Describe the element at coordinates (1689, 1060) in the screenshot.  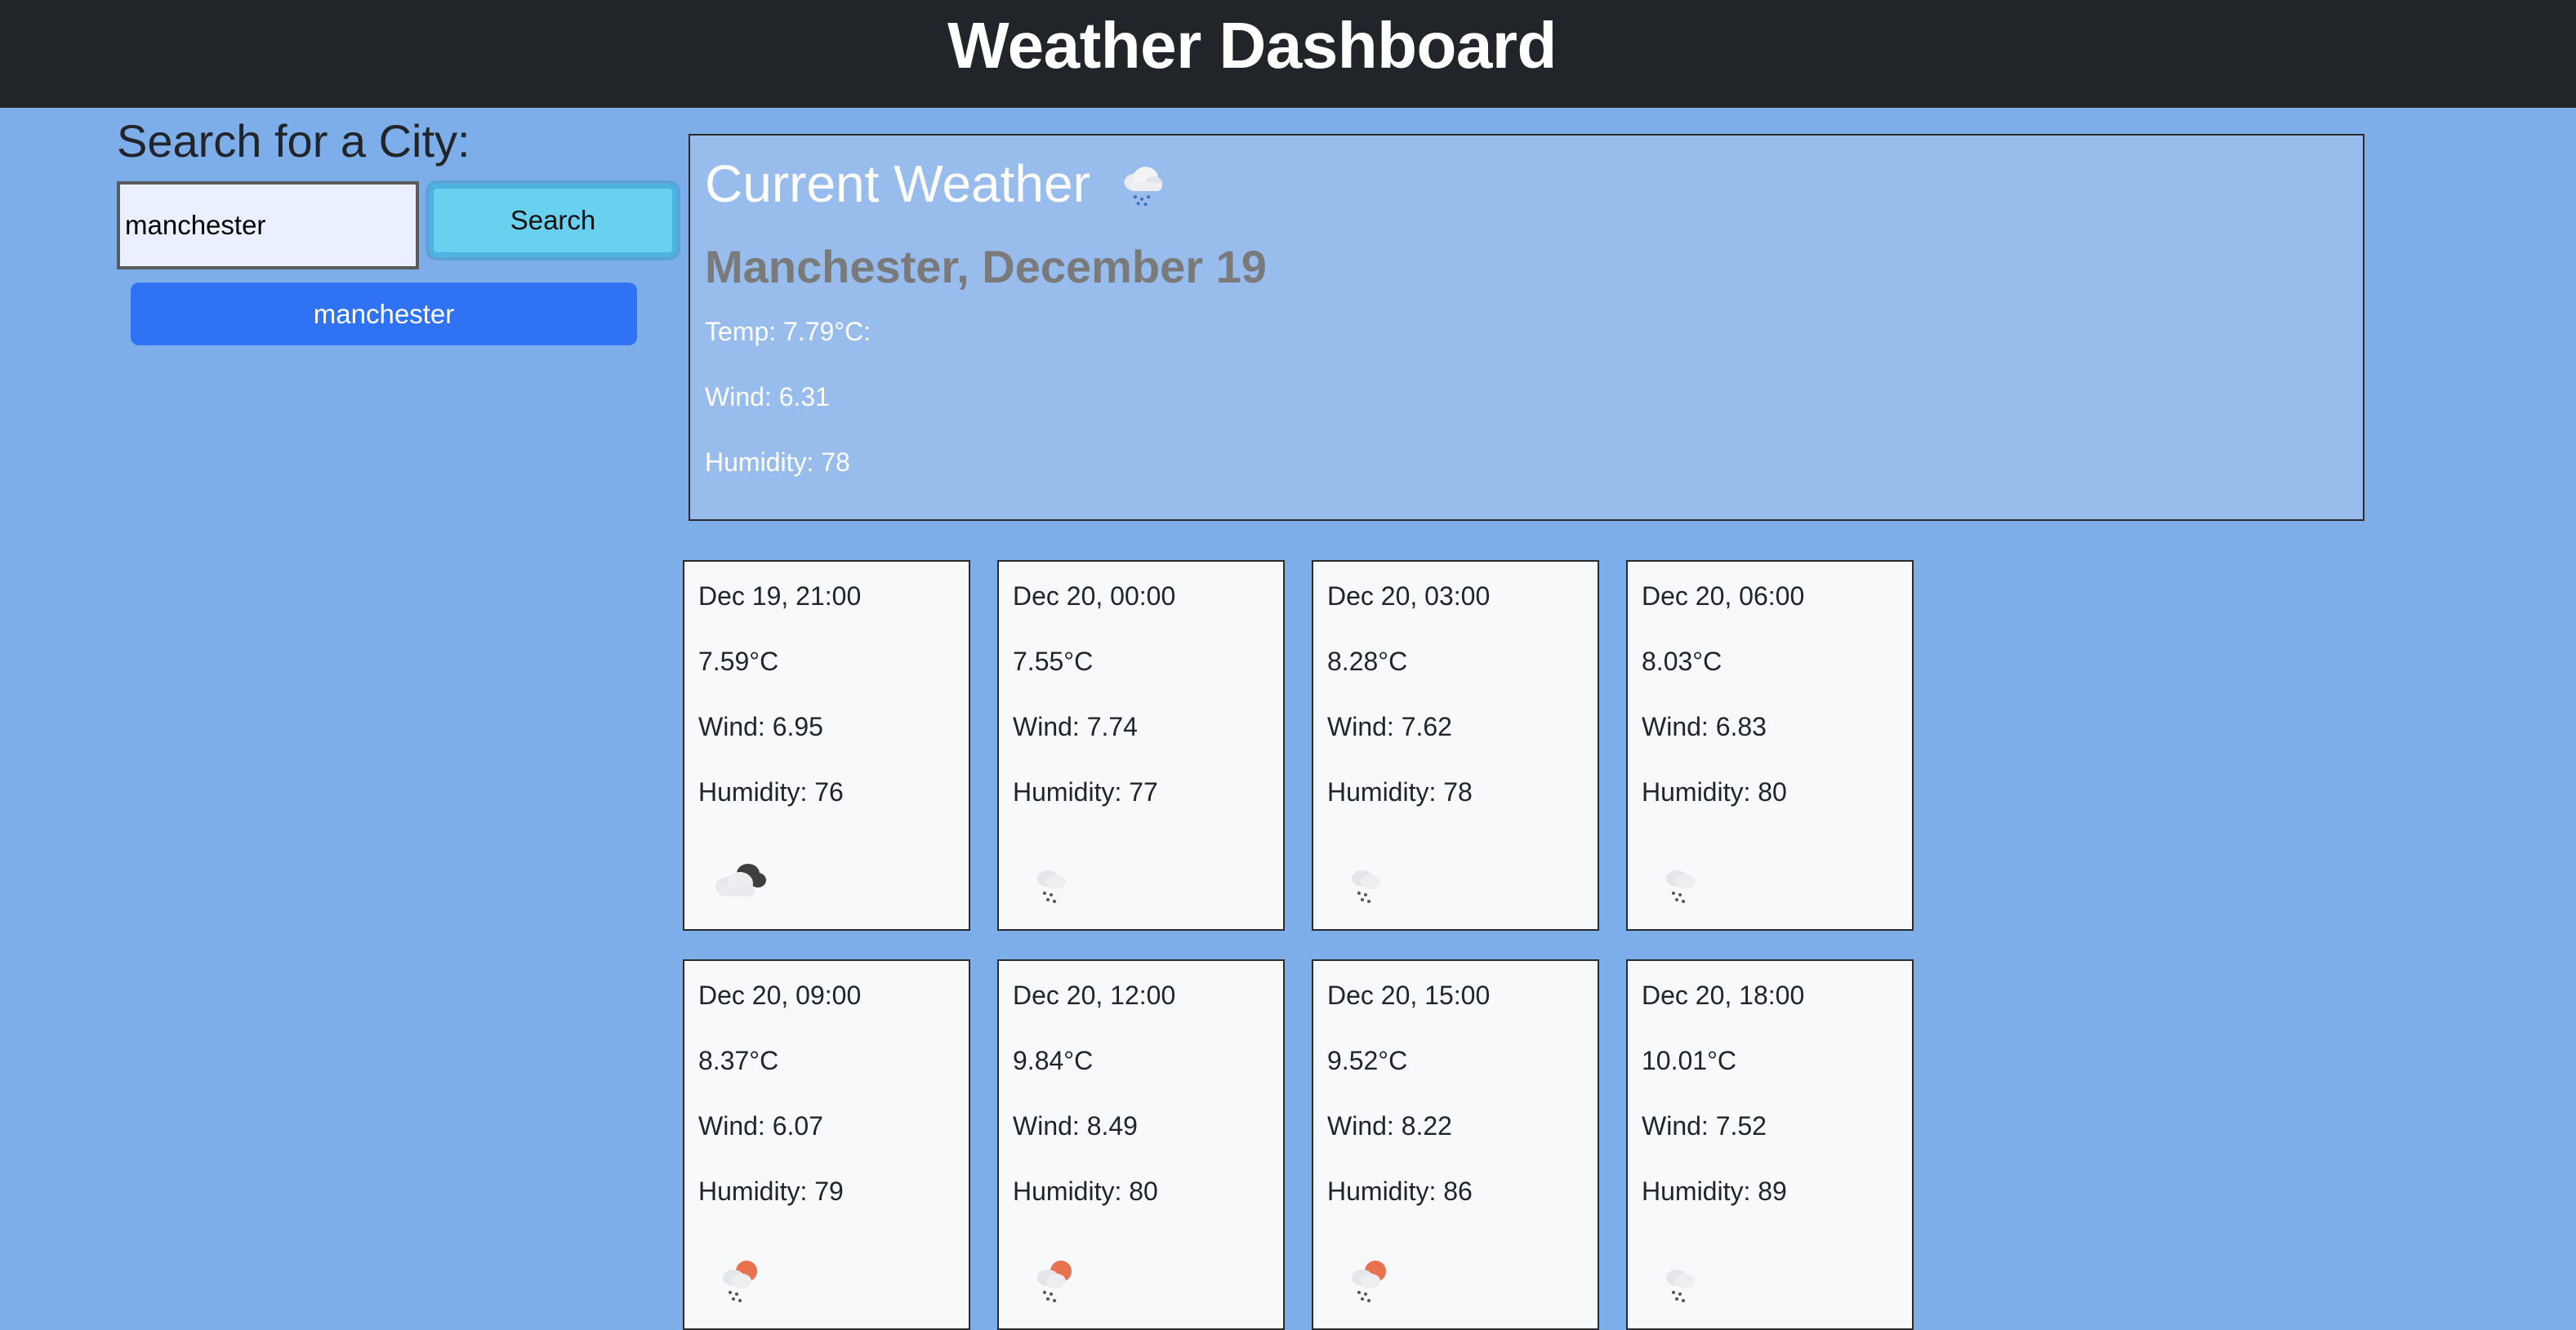
I see `forecast-temp: 10.01°C` at that location.